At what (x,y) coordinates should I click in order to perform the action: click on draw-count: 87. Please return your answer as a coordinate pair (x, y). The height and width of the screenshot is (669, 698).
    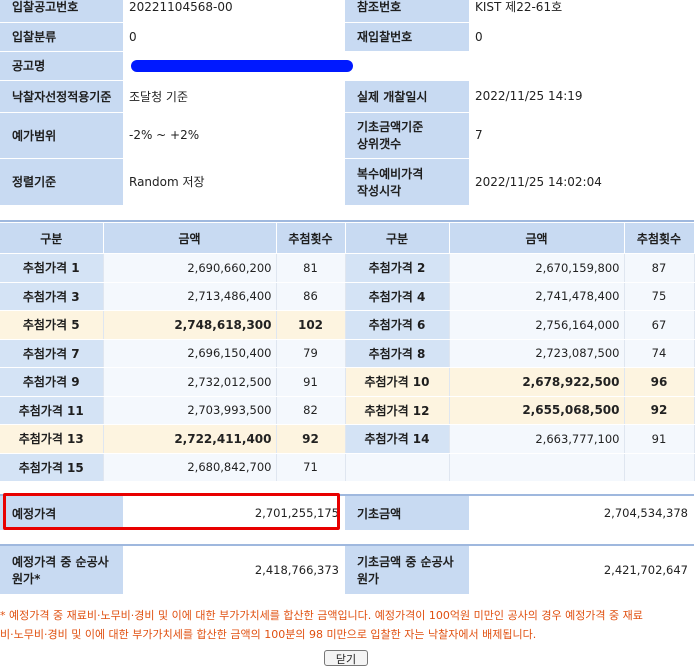
    Looking at the image, I should click on (659, 268).